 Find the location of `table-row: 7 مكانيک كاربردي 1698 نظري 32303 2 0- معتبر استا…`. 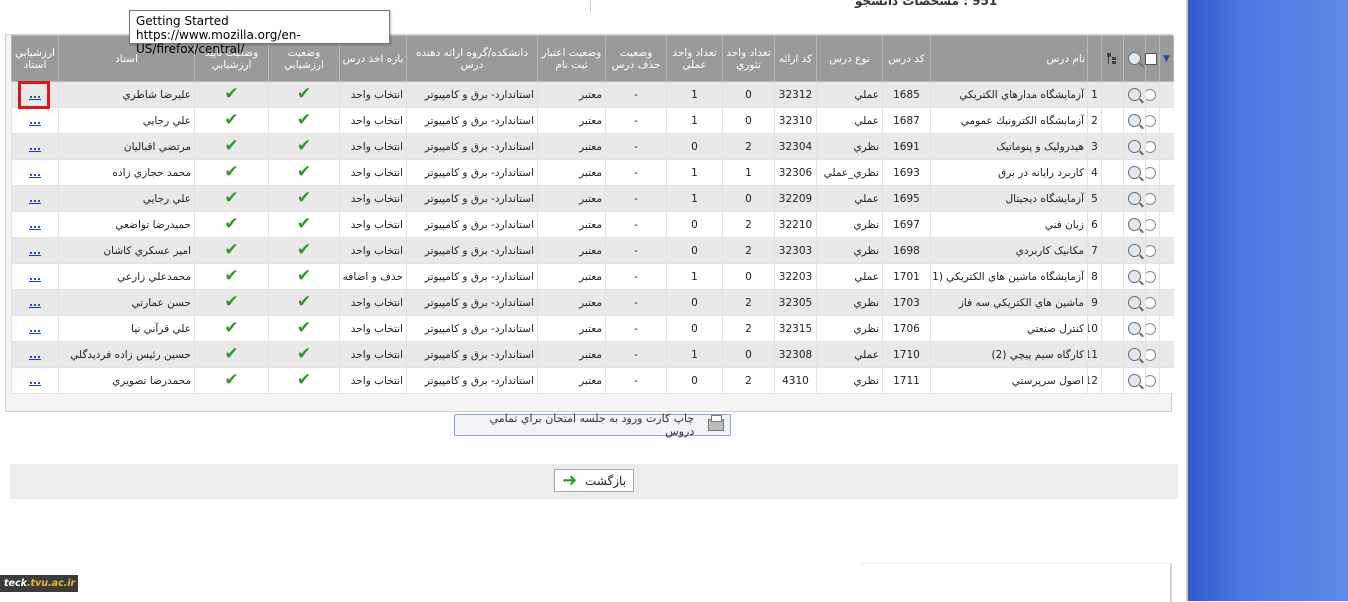

table-row: 7 مكانيک كاربردي 1698 نظري 32303 2 0- معتبر استا… is located at coordinates (592, 250).